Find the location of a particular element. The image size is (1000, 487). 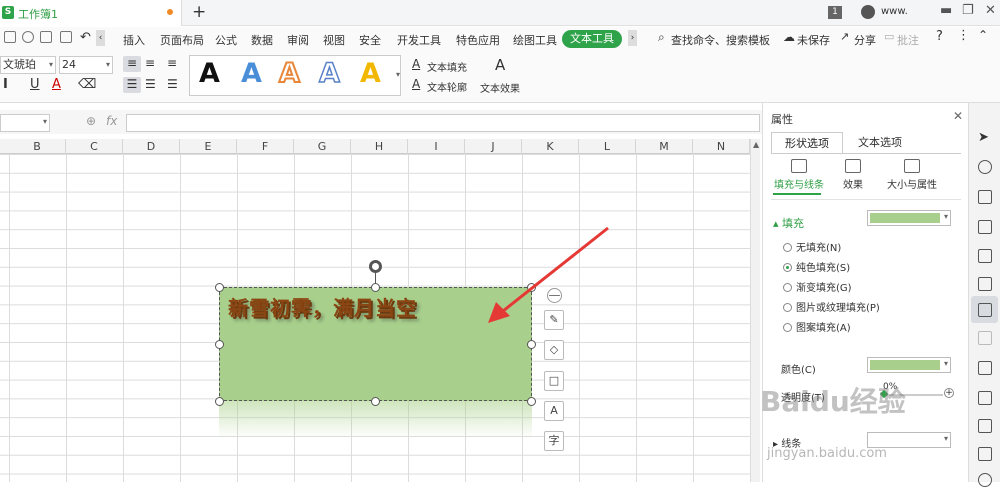

print-icon is located at coordinates (46, 37).